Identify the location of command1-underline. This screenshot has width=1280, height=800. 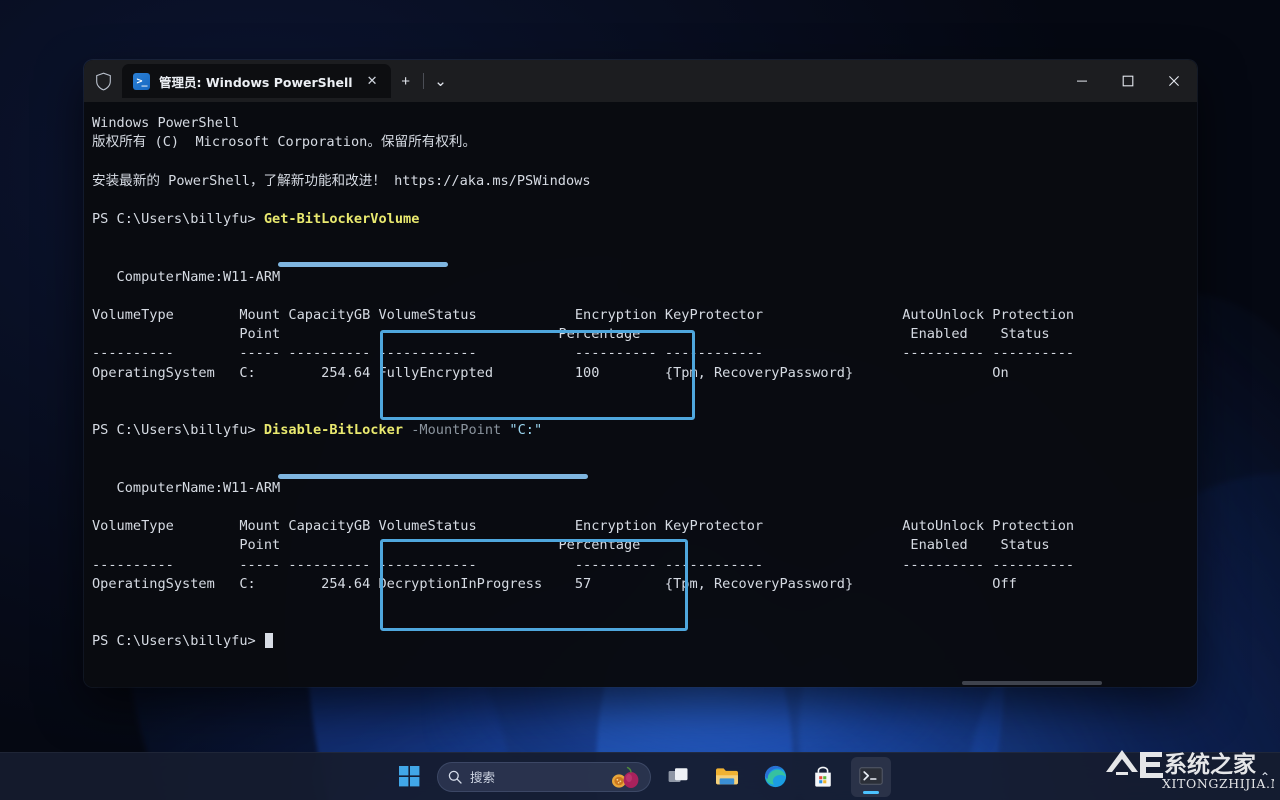
(363, 264).